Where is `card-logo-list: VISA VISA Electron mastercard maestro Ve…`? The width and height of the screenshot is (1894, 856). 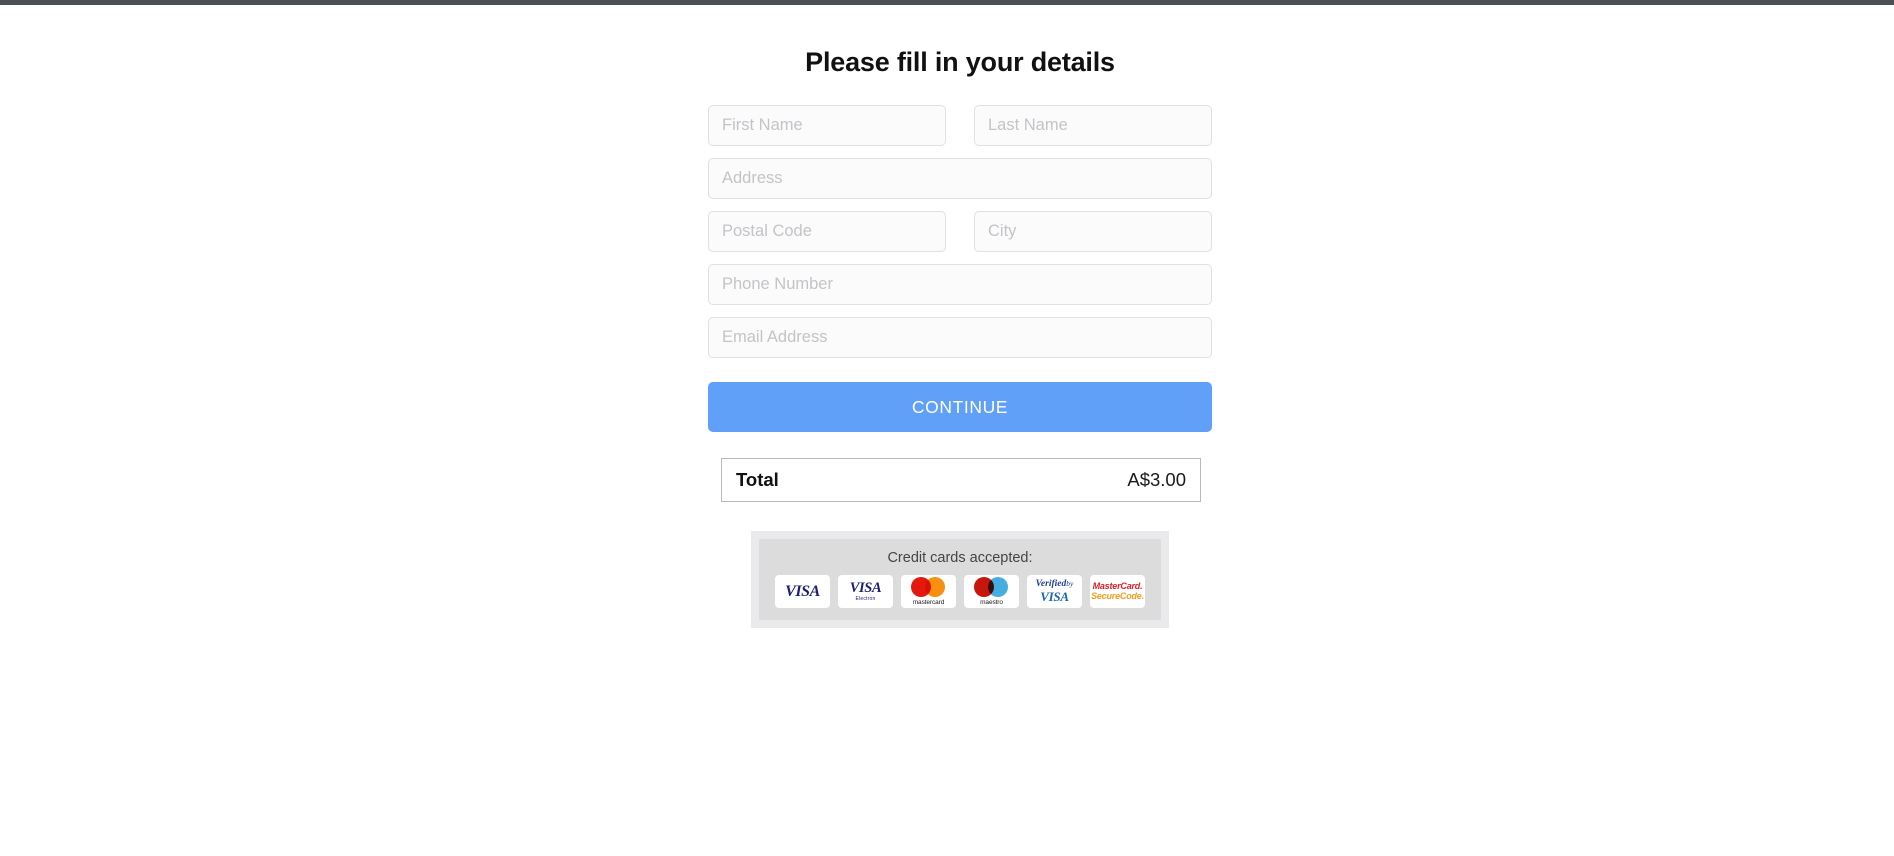
card-logo-list: VISA VISA Electron mastercard maestro Ve… is located at coordinates (960, 591).